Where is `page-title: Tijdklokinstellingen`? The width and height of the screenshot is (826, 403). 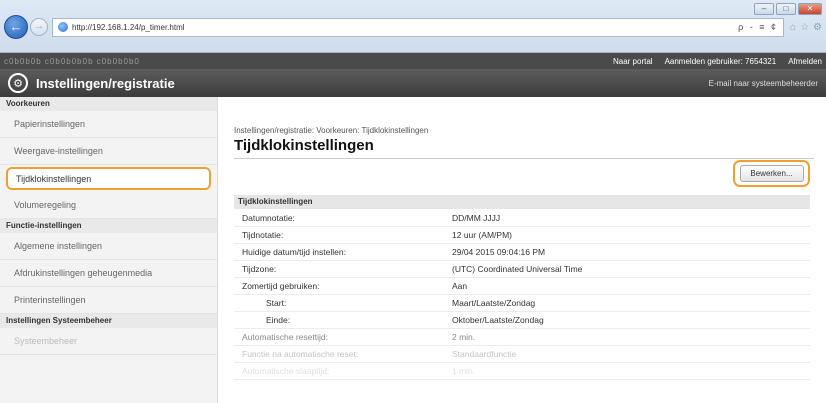
page-title: Tijdklokinstellingen is located at coordinates (304, 145).